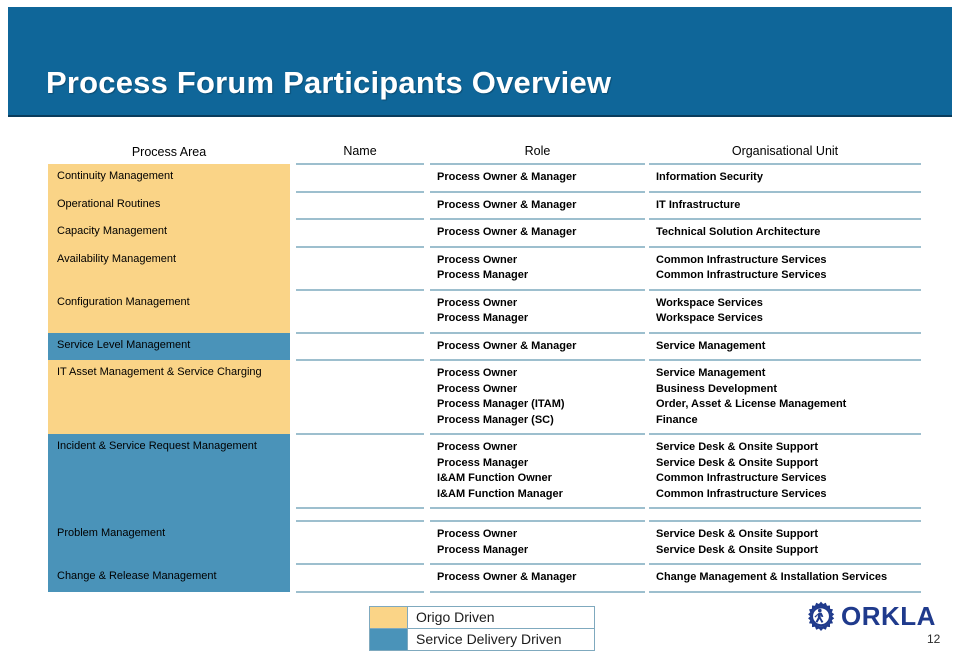 This screenshot has width=960, height=654. I want to click on cell-process-area: Capacity Management, so click(169, 233).